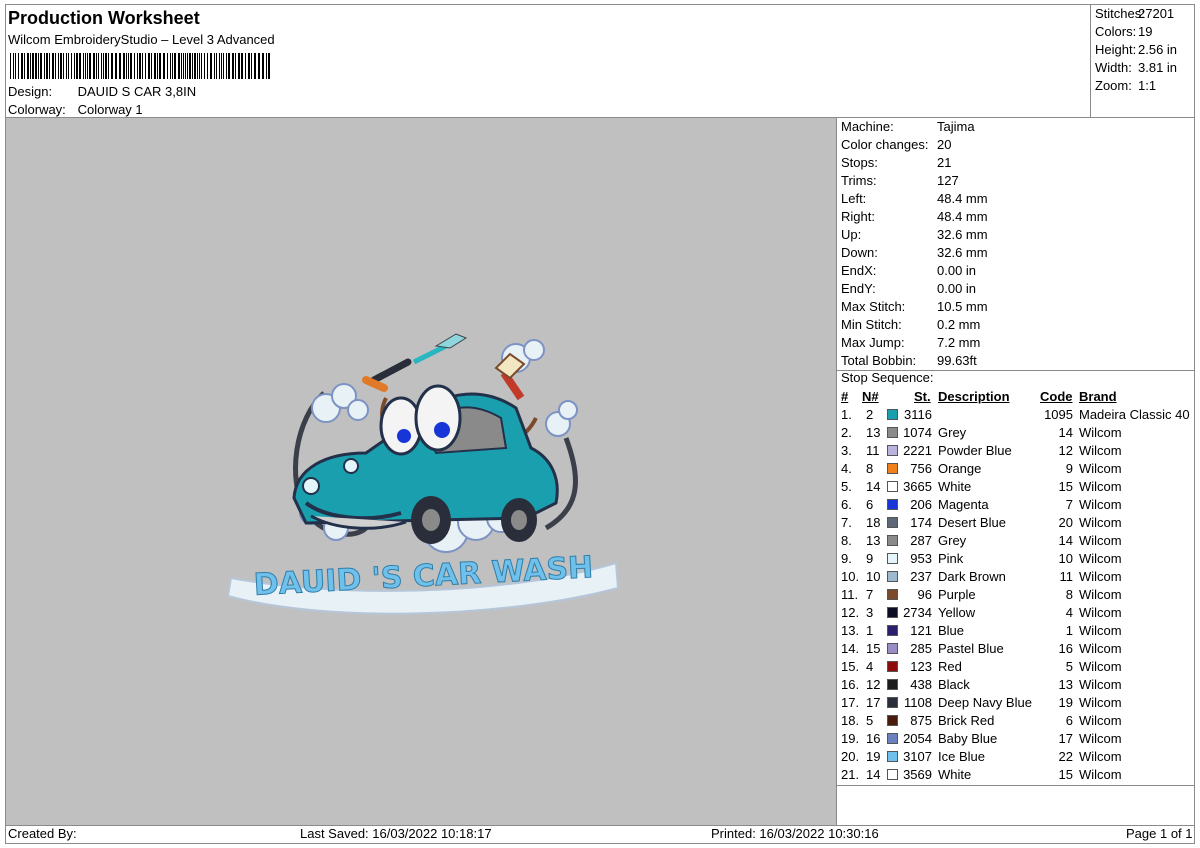  I want to click on stat-value: 19, so click(1145, 31).